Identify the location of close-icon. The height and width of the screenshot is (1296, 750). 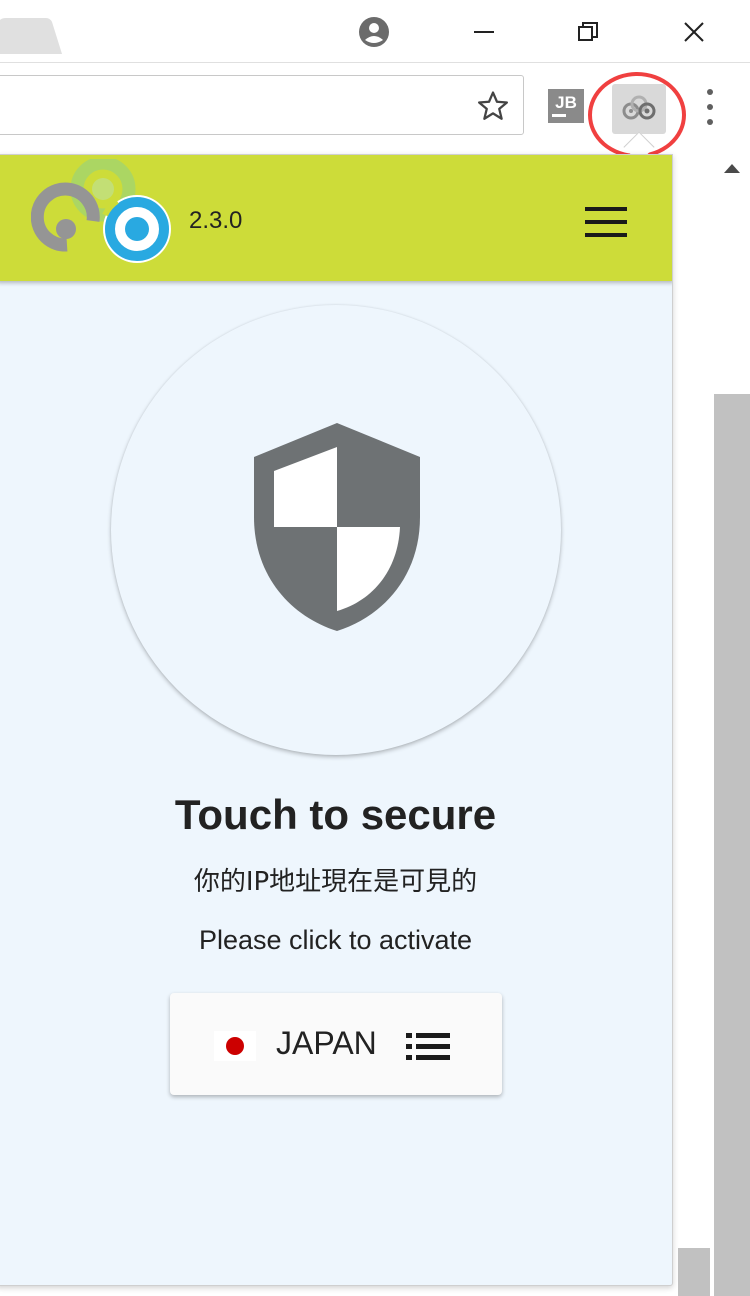
(694, 32).